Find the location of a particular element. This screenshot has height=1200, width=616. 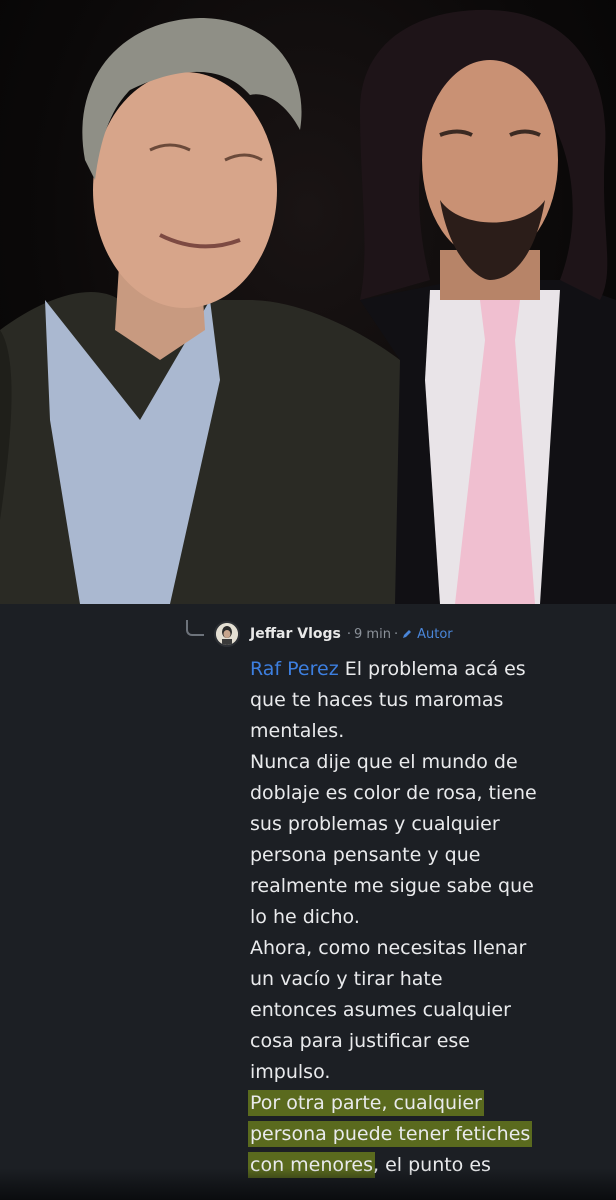

comment-line: cosa para justificar ese is located at coordinates (360, 1041).